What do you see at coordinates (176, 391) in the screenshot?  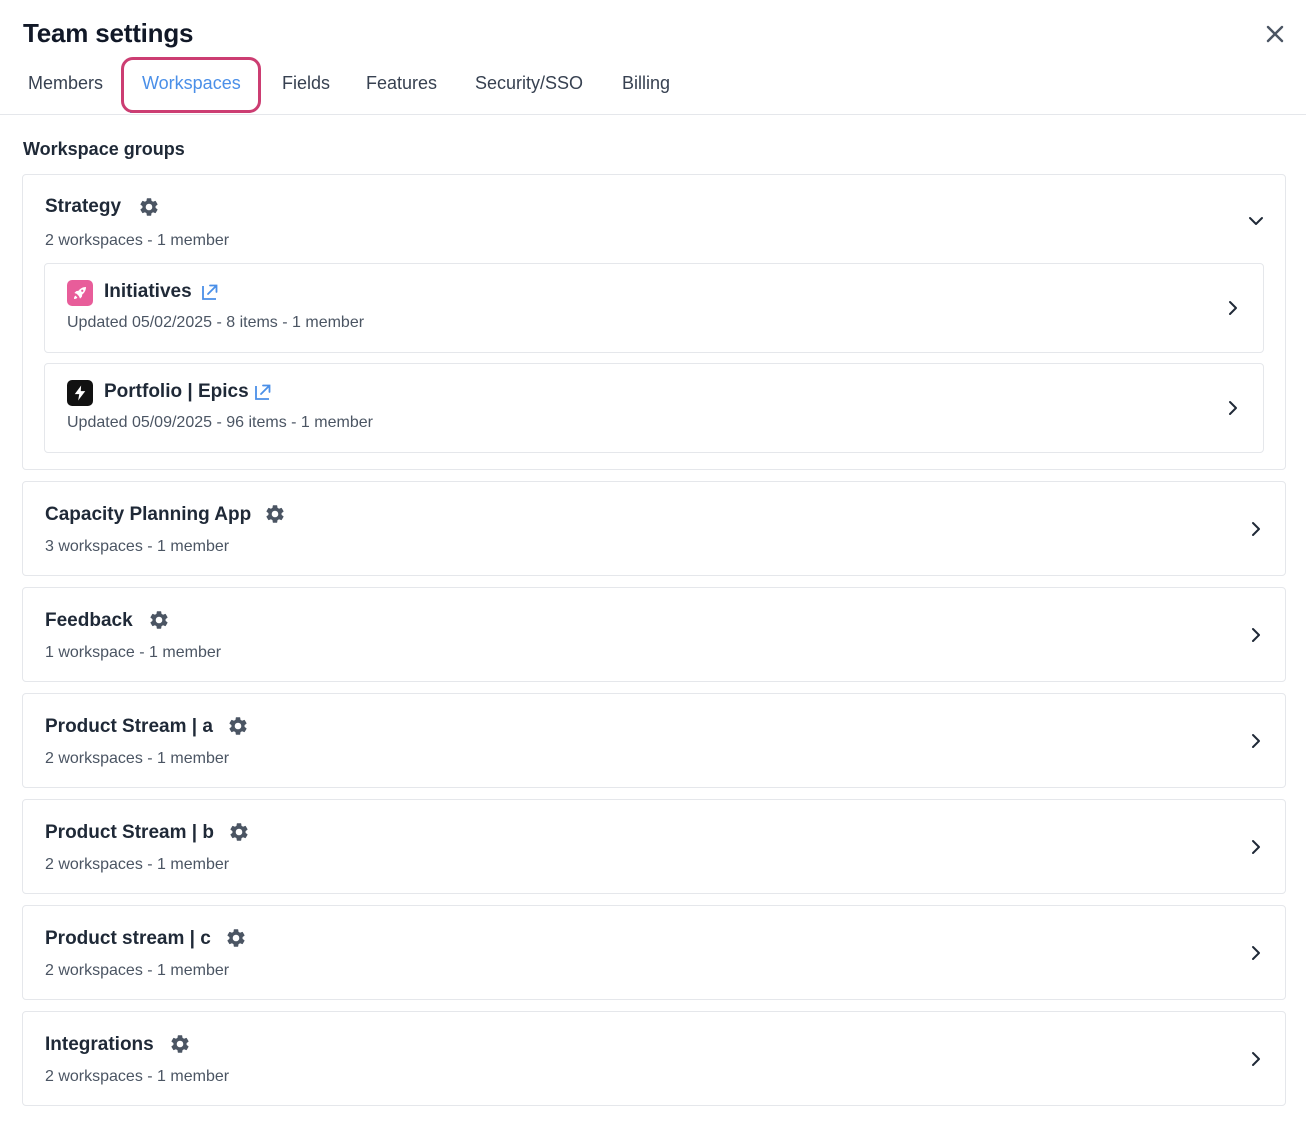 I see `workspace-name: Portfolio | Epics` at bounding box center [176, 391].